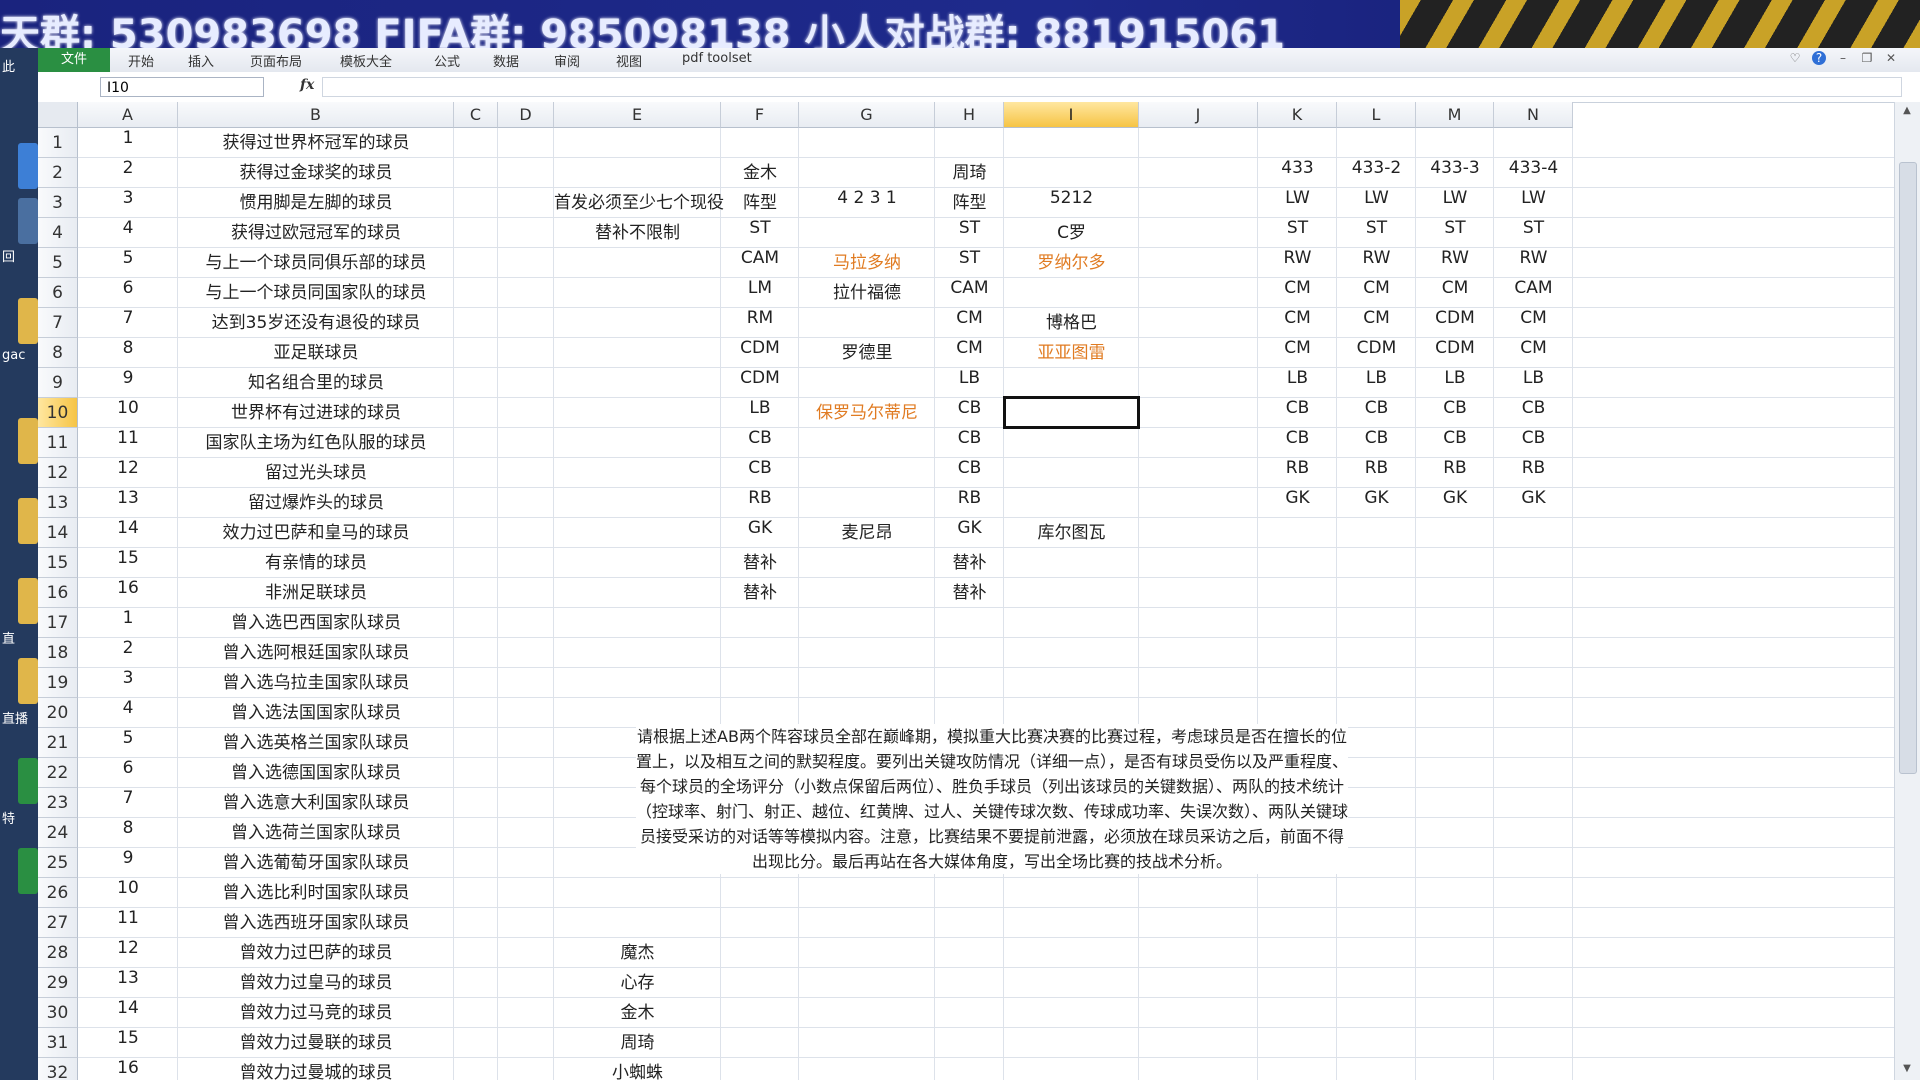 The image size is (1920, 1080). Describe the element at coordinates (316, 893) in the screenshot. I see `cell-b: 曾入选比利时国家队球员` at that location.